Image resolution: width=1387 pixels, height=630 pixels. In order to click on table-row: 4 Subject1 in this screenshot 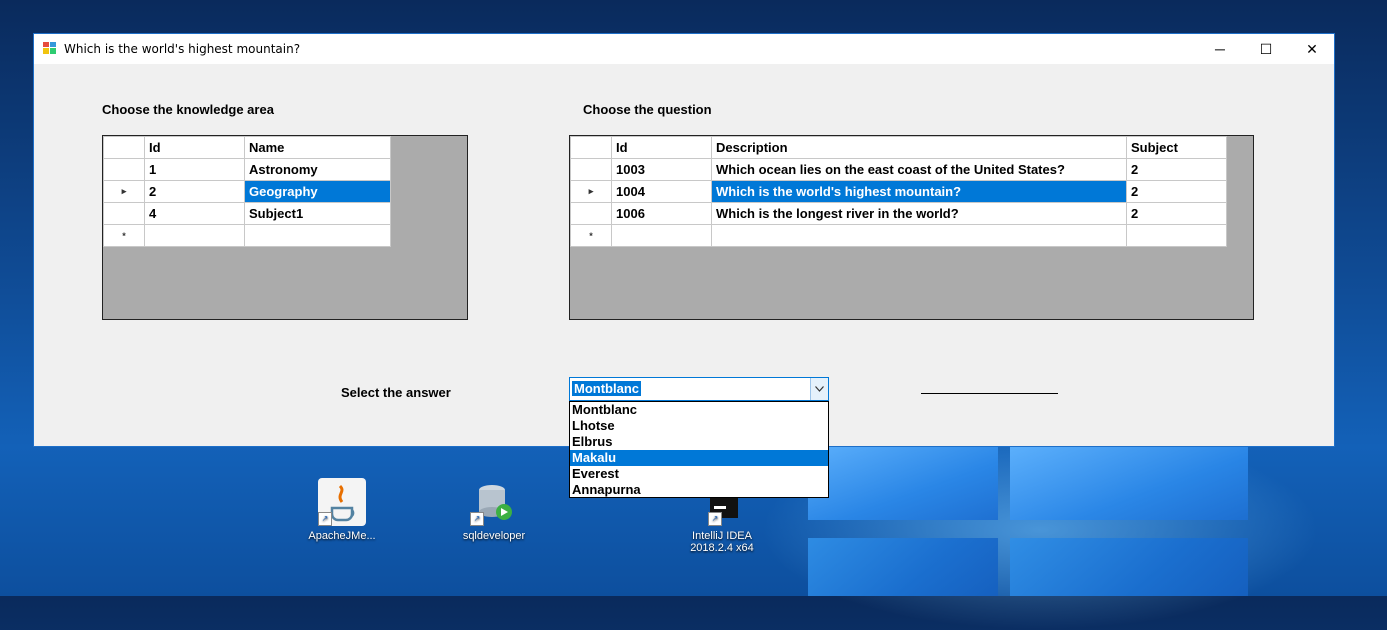, I will do `click(247, 213)`.